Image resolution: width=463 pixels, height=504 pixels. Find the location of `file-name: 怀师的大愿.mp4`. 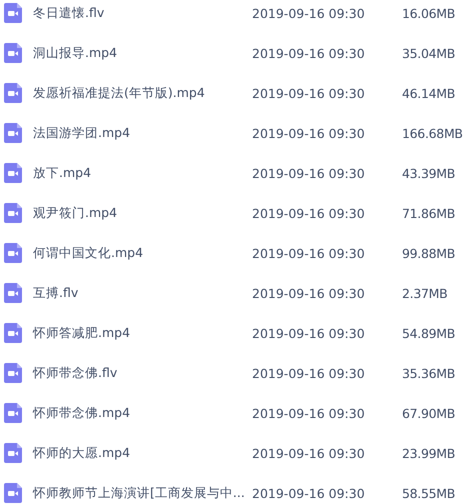

file-name: 怀师的大愿.mp4 is located at coordinates (142, 453).